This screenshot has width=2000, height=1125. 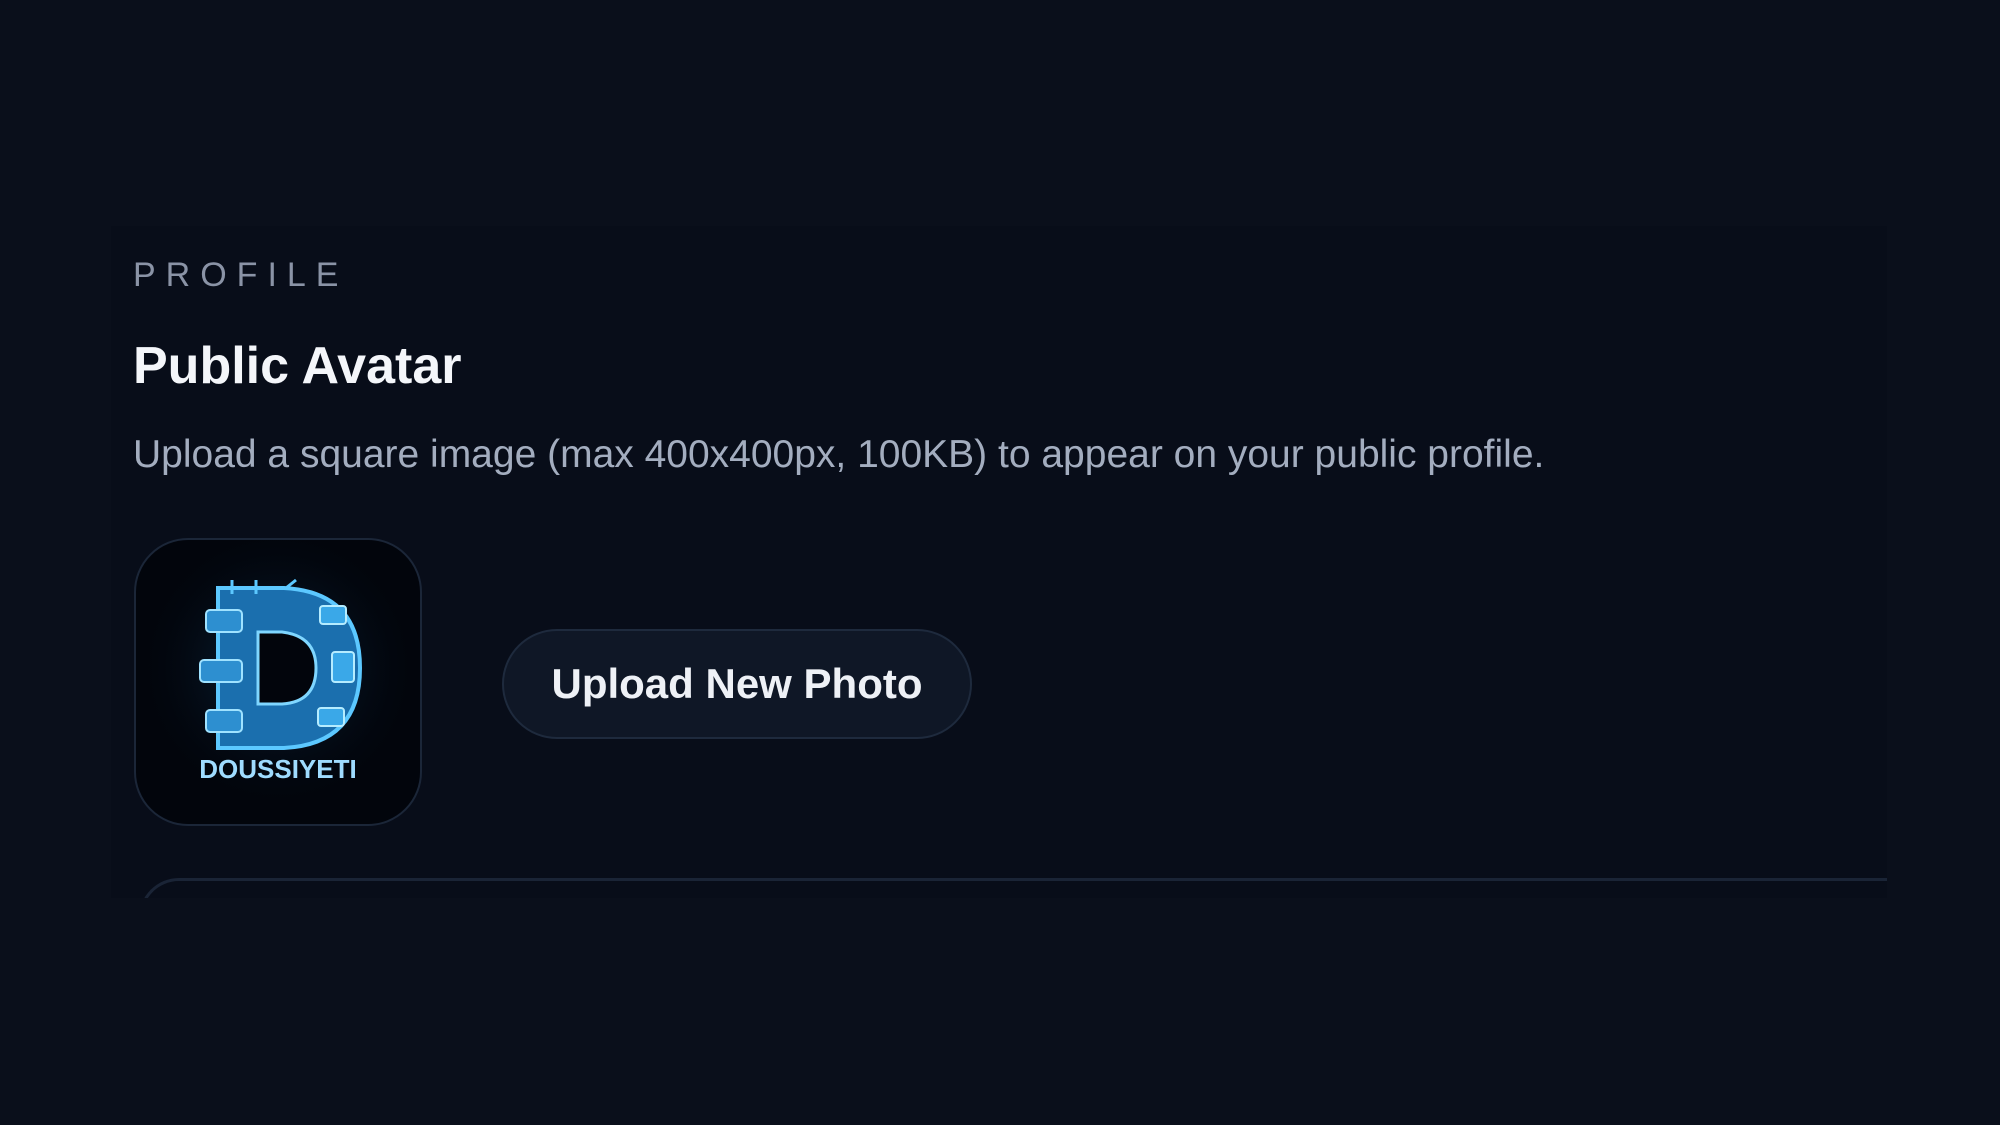 What do you see at coordinates (737, 684) in the screenshot?
I see `upload-new-photo-button: Upload New Photo` at bounding box center [737, 684].